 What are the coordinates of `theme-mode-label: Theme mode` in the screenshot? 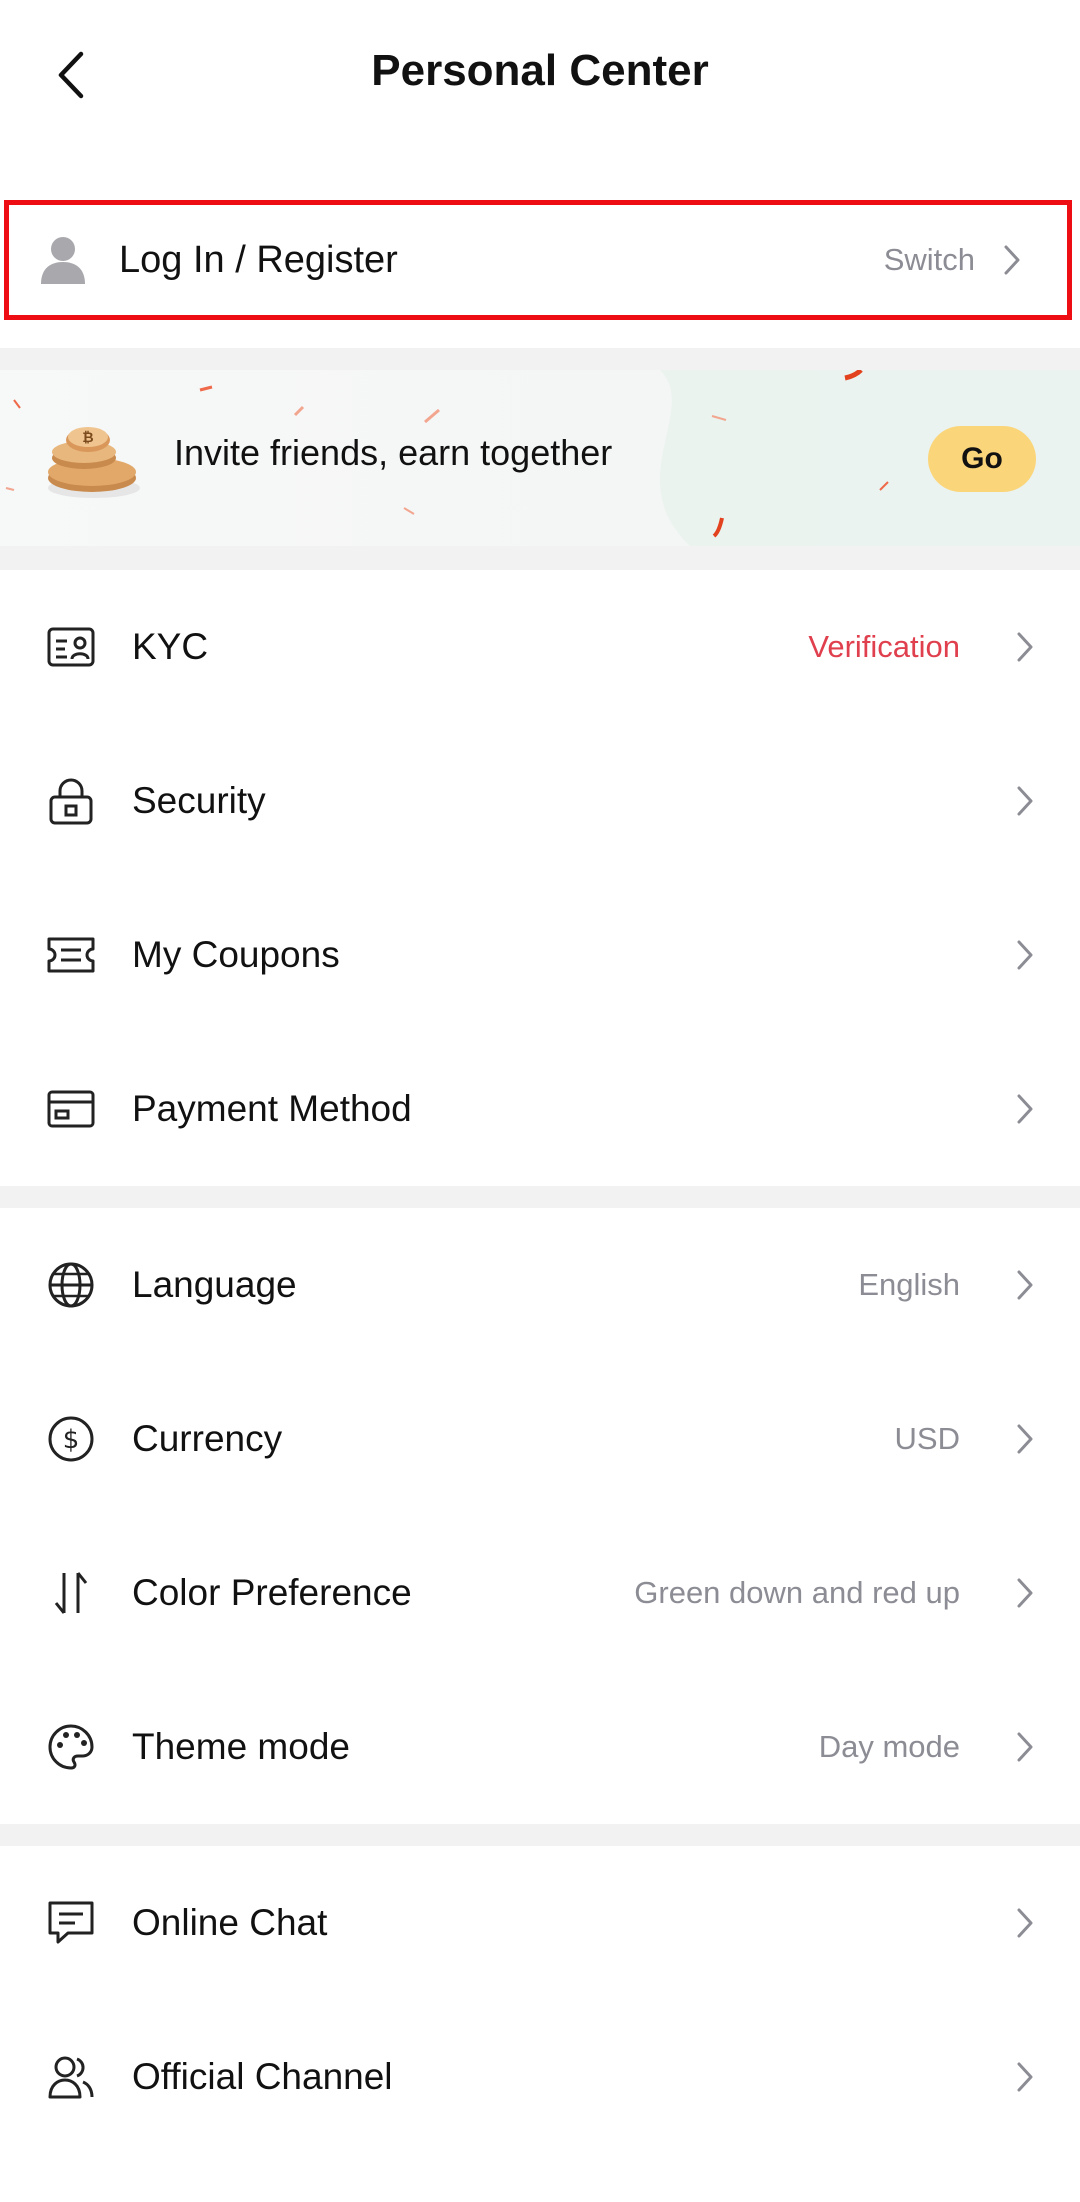 It's located at (241, 1746).